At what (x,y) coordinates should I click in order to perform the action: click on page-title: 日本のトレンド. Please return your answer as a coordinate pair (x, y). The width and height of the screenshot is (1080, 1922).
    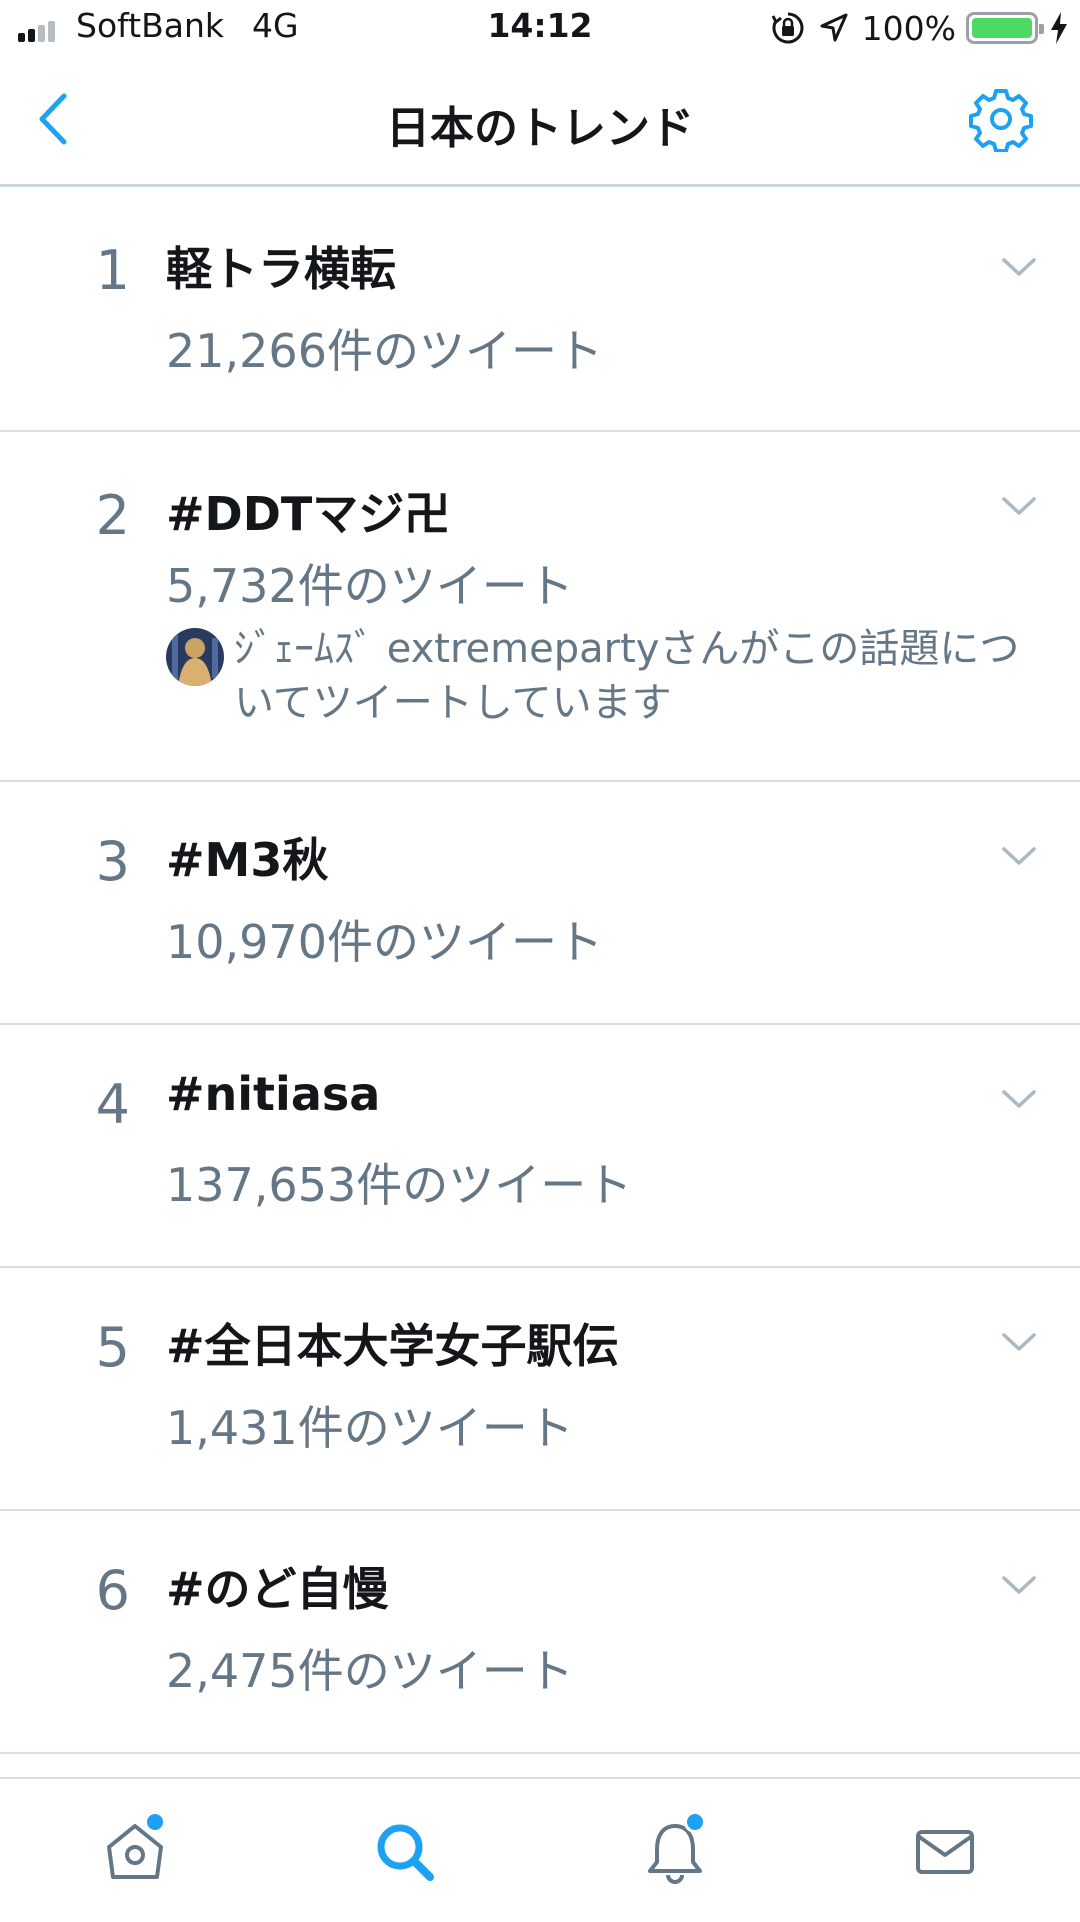
    Looking at the image, I should click on (540, 128).